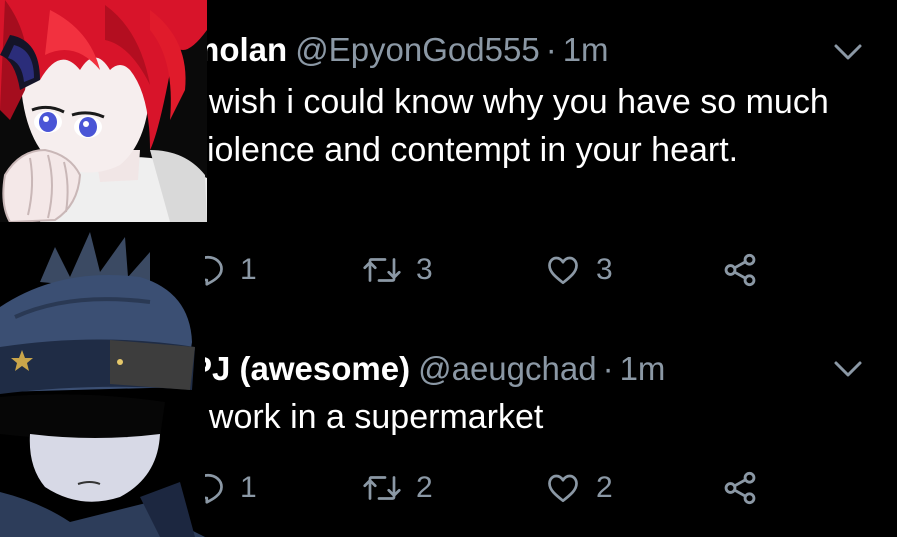 The width and height of the screenshot is (897, 537). What do you see at coordinates (507, 368) in the screenshot?
I see `user-handle: @aeugchad` at bounding box center [507, 368].